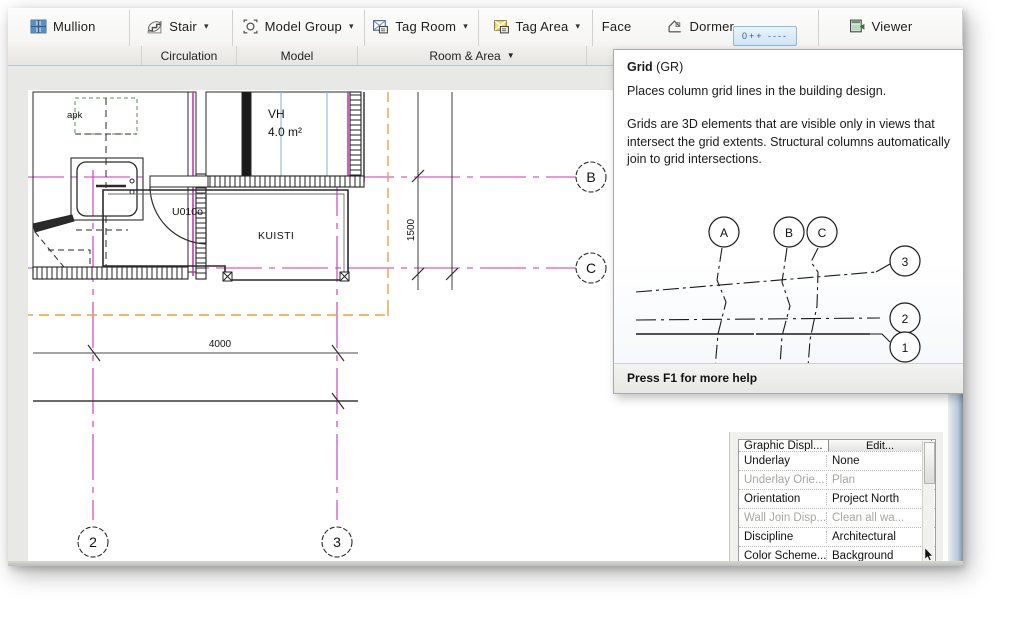 The height and width of the screenshot is (626, 1024). What do you see at coordinates (285, 132) in the screenshot?
I see `room-area-vh: 4.0 m²` at bounding box center [285, 132].